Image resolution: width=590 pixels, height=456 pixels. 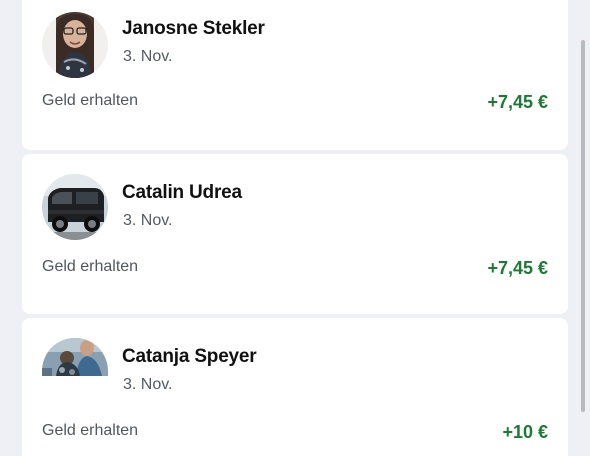 I want to click on transaction-amount: +10 €, so click(x=525, y=432).